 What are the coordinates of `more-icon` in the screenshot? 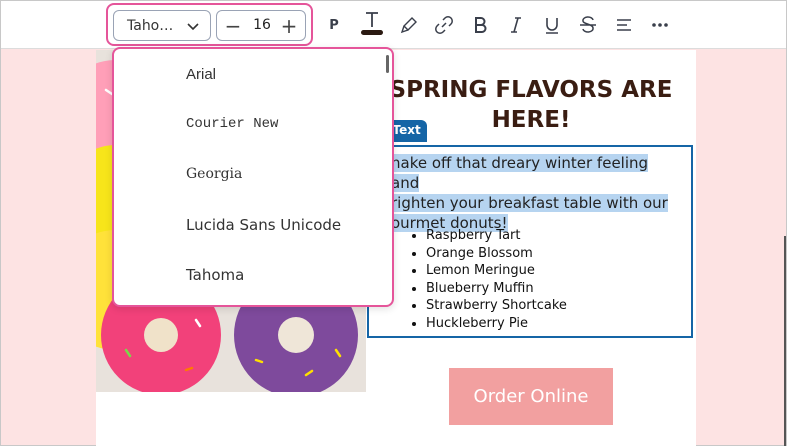 It's located at (660, 25).